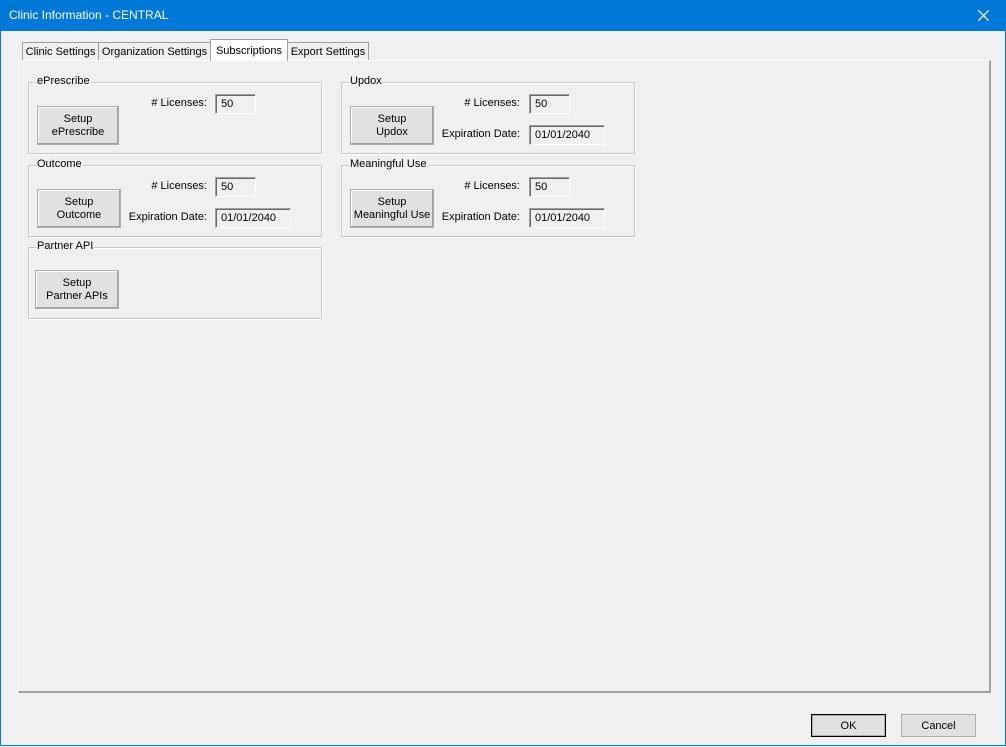  I want to click on setup-outcome-button: Setup Outcome, so click(79, 208).